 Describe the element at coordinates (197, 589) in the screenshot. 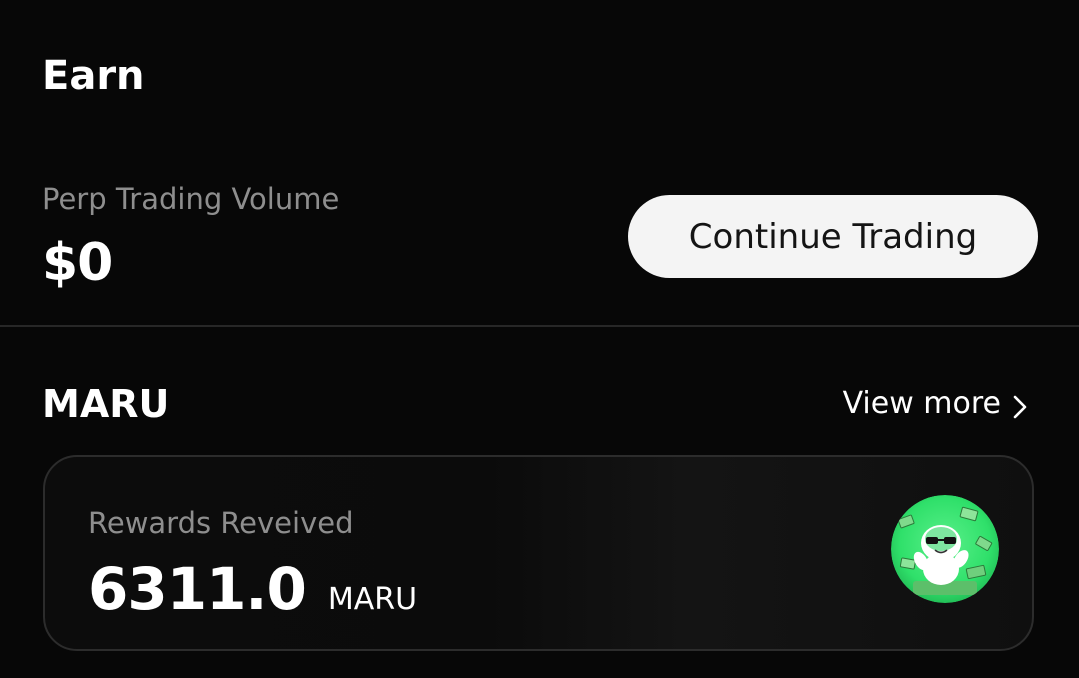

I see `rewards-value: 6311.0` at that location.